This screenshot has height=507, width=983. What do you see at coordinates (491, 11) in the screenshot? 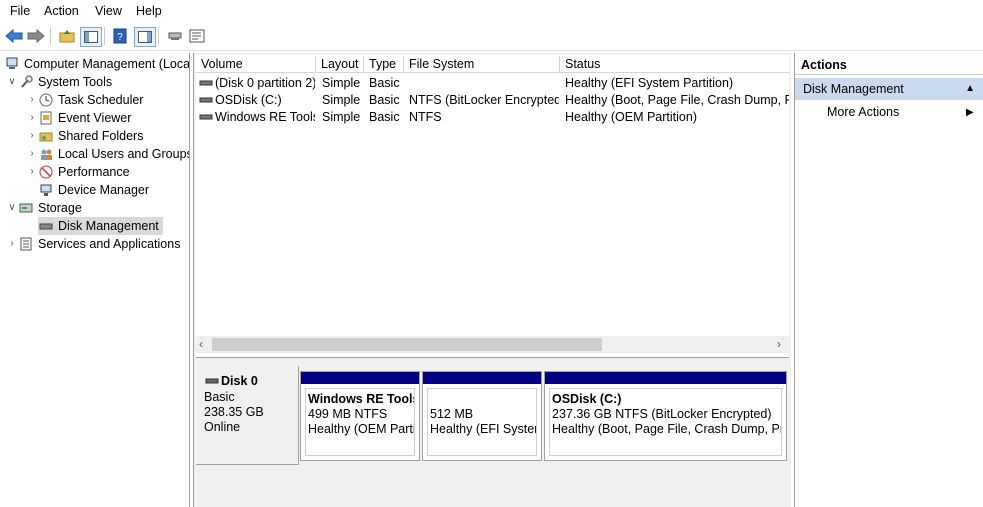
I see `menu-bar: File Action View Help` at bounding box center [491, 11].